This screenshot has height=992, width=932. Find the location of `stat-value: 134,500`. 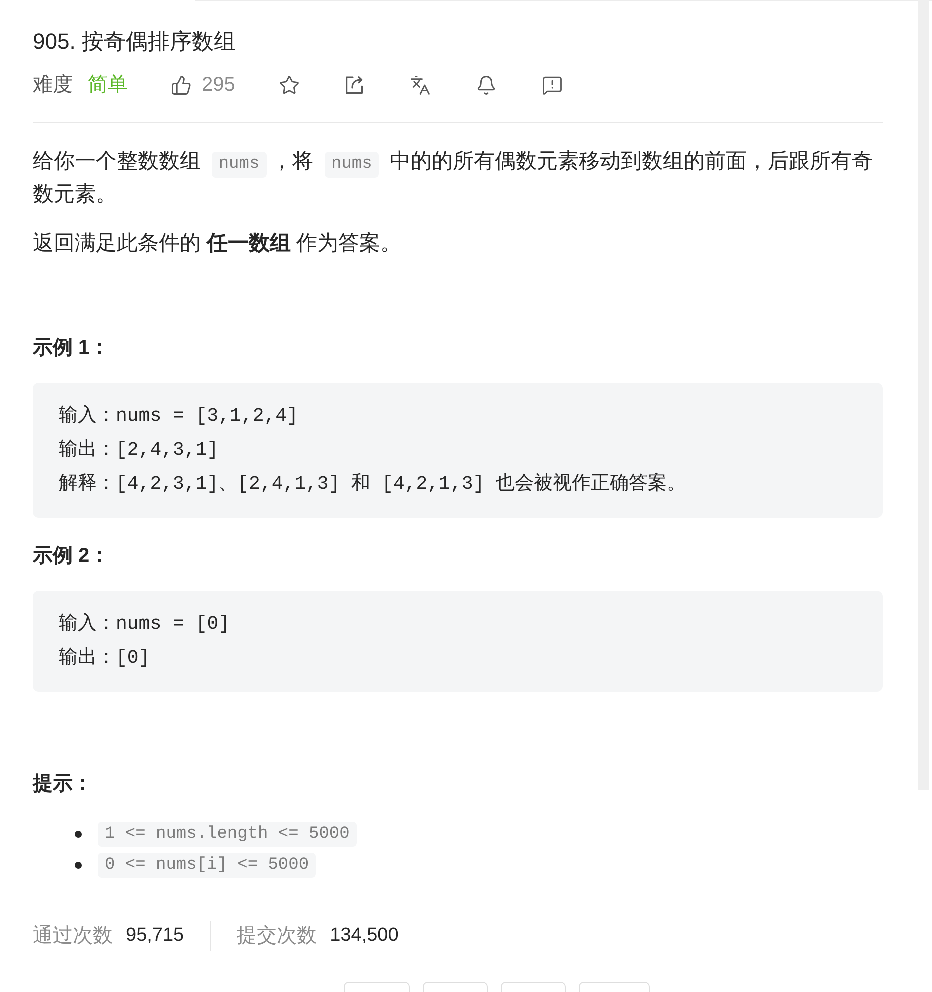

stat-value: 134,500 is located at coordinates (364, 936).